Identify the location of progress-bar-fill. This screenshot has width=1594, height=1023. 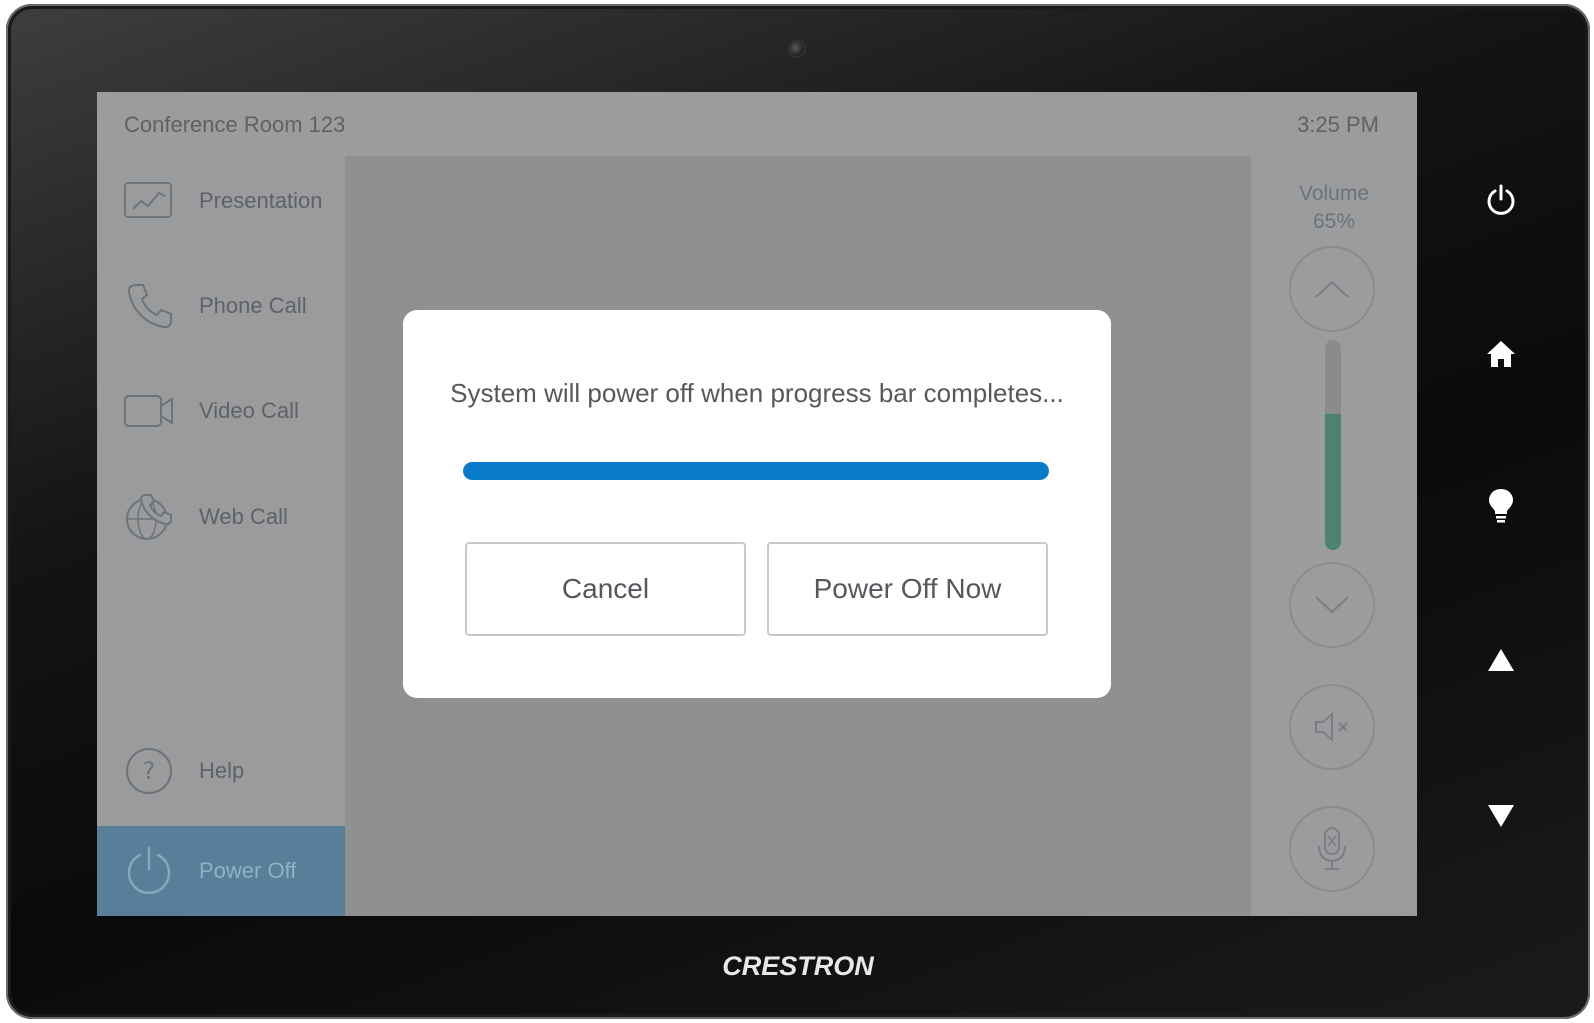
(756, 471).